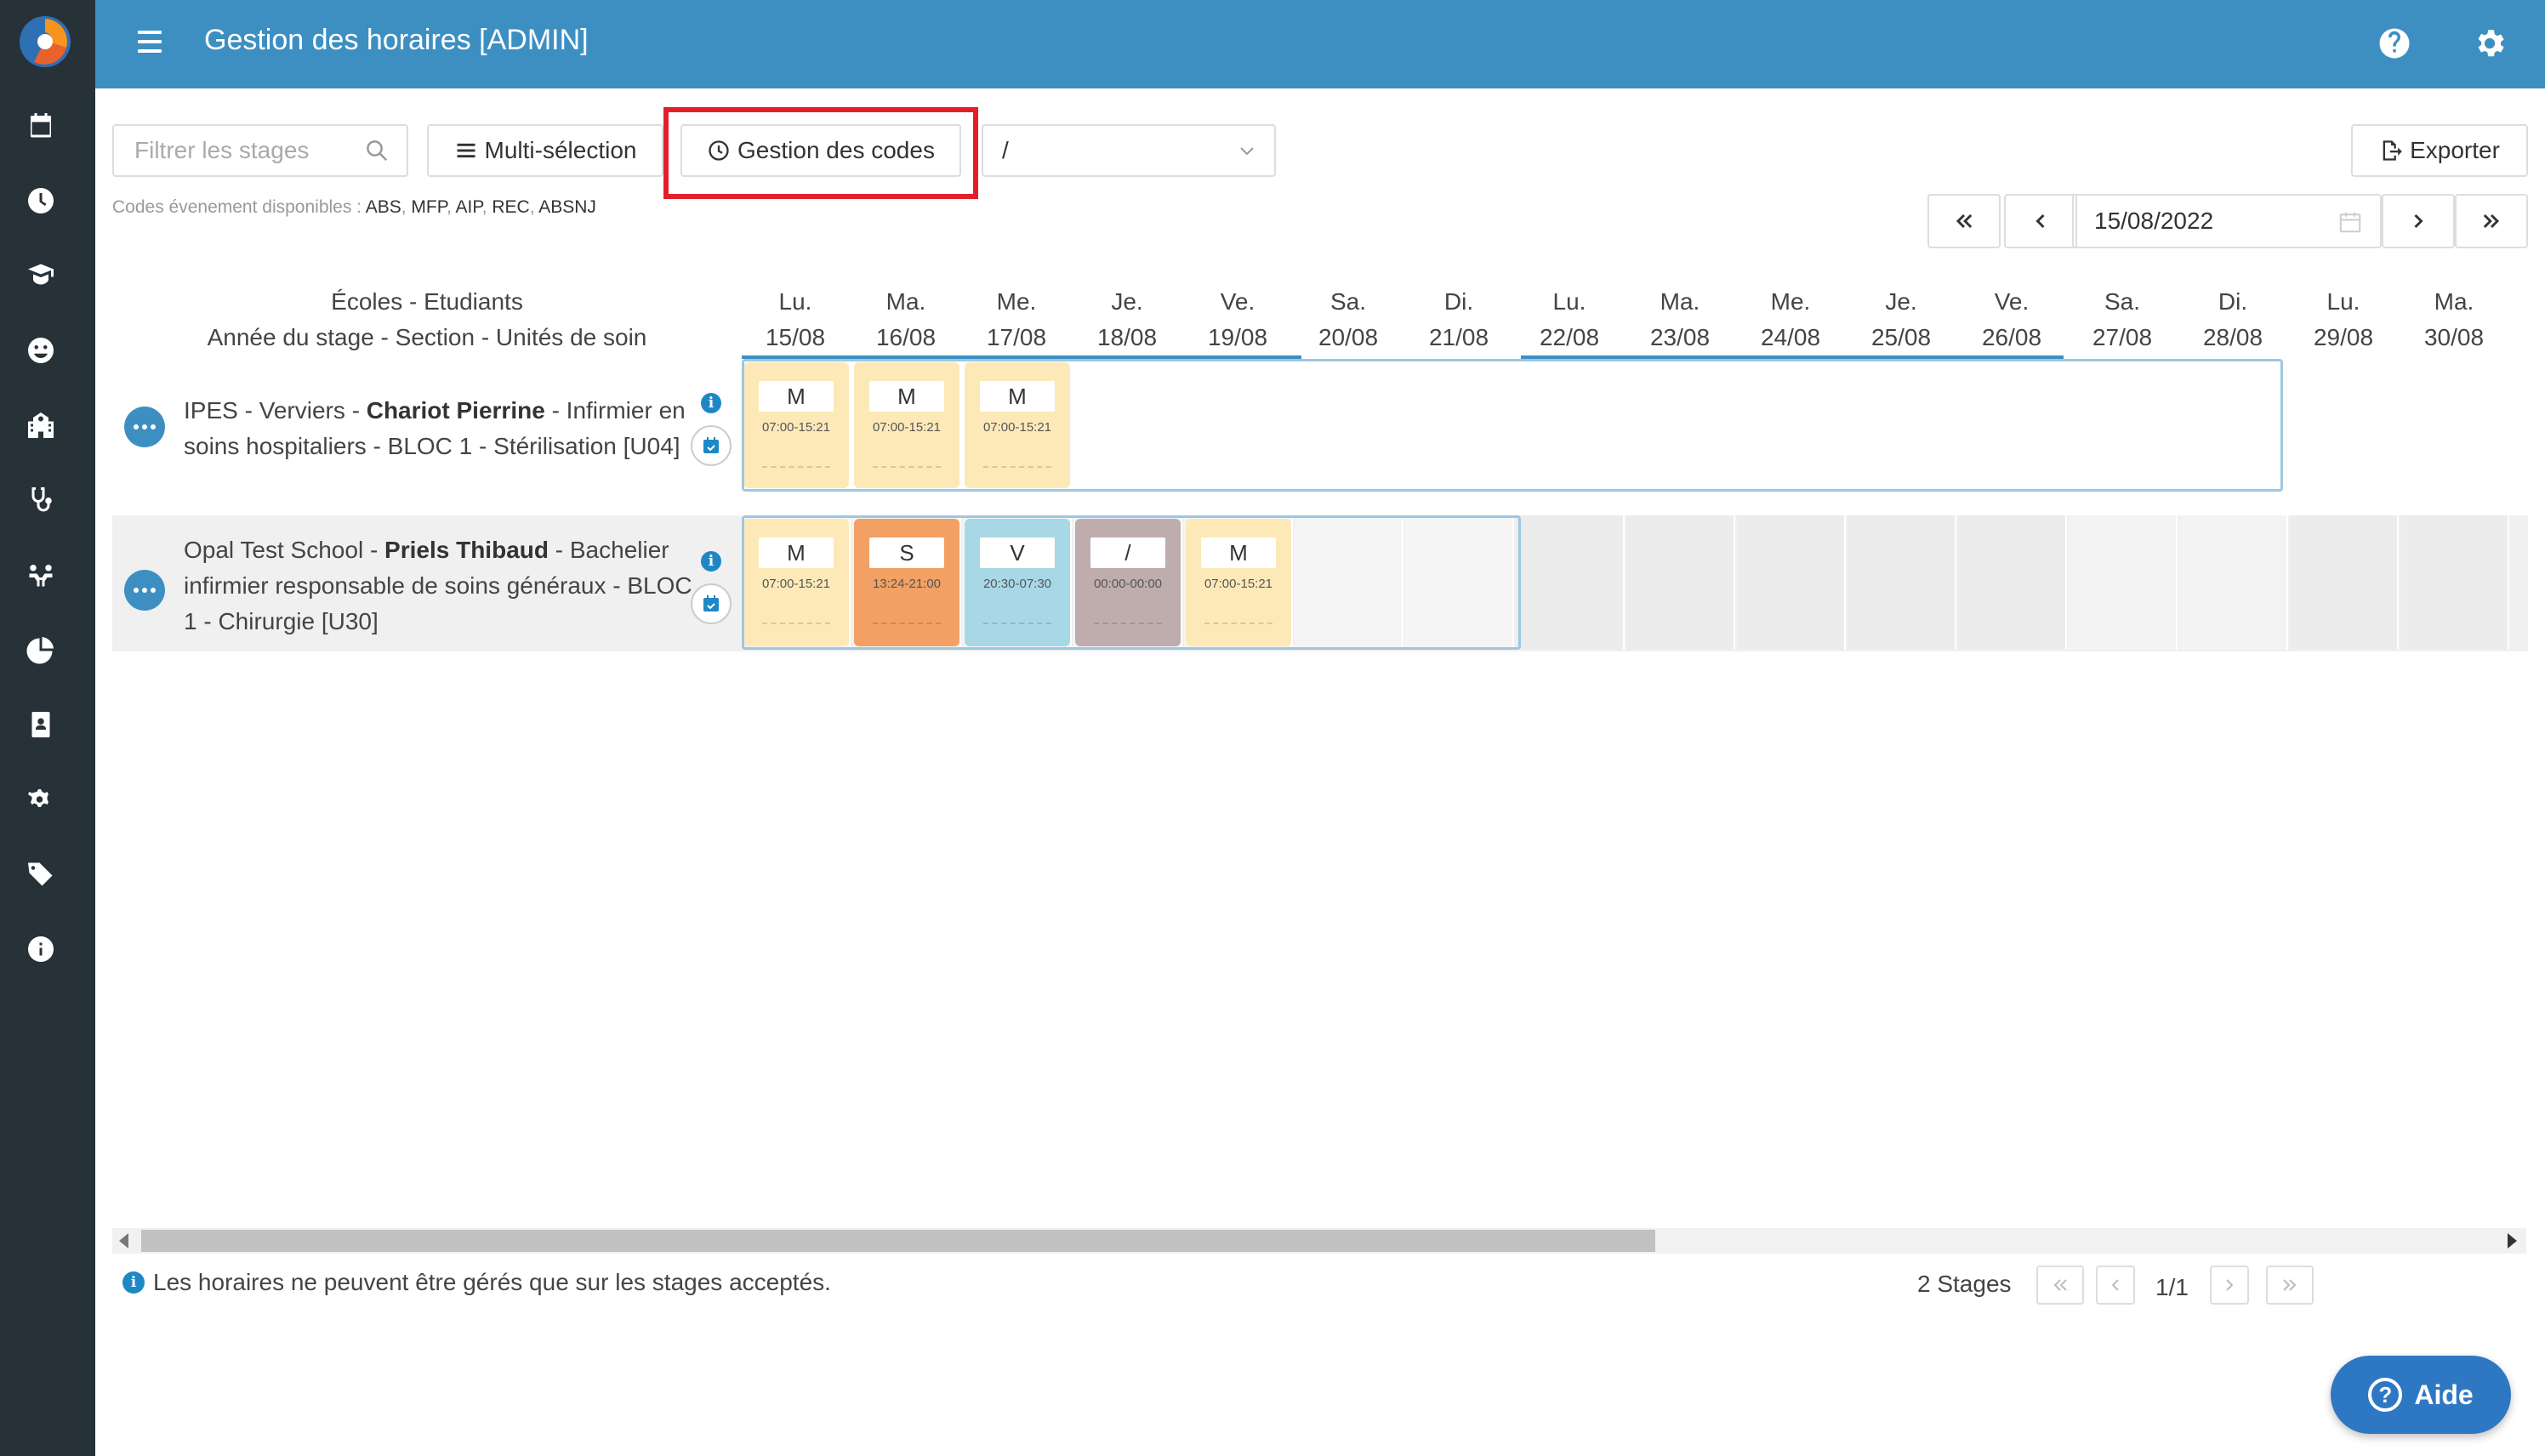 The width and height of the screenshot is (2545, 1456). I want to click on sidebar, so click(47, 728).